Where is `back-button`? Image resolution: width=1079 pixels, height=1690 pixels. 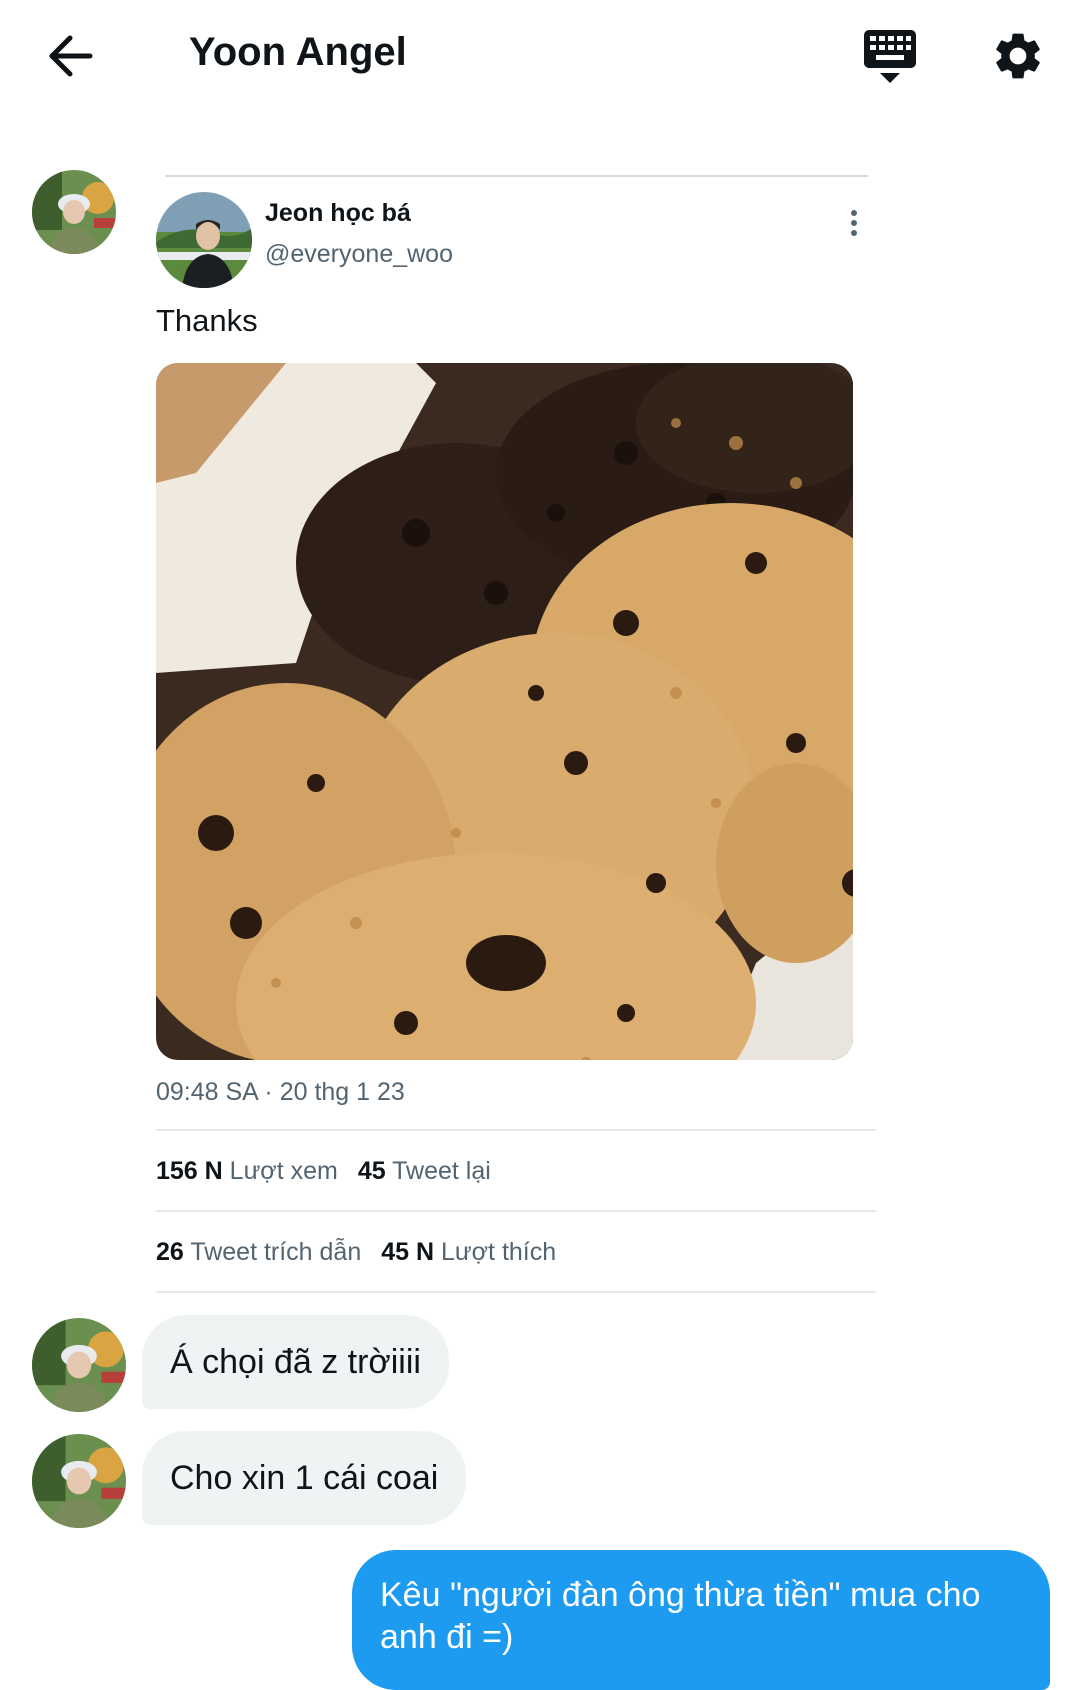 back-button is located at coordinates (74, 56).